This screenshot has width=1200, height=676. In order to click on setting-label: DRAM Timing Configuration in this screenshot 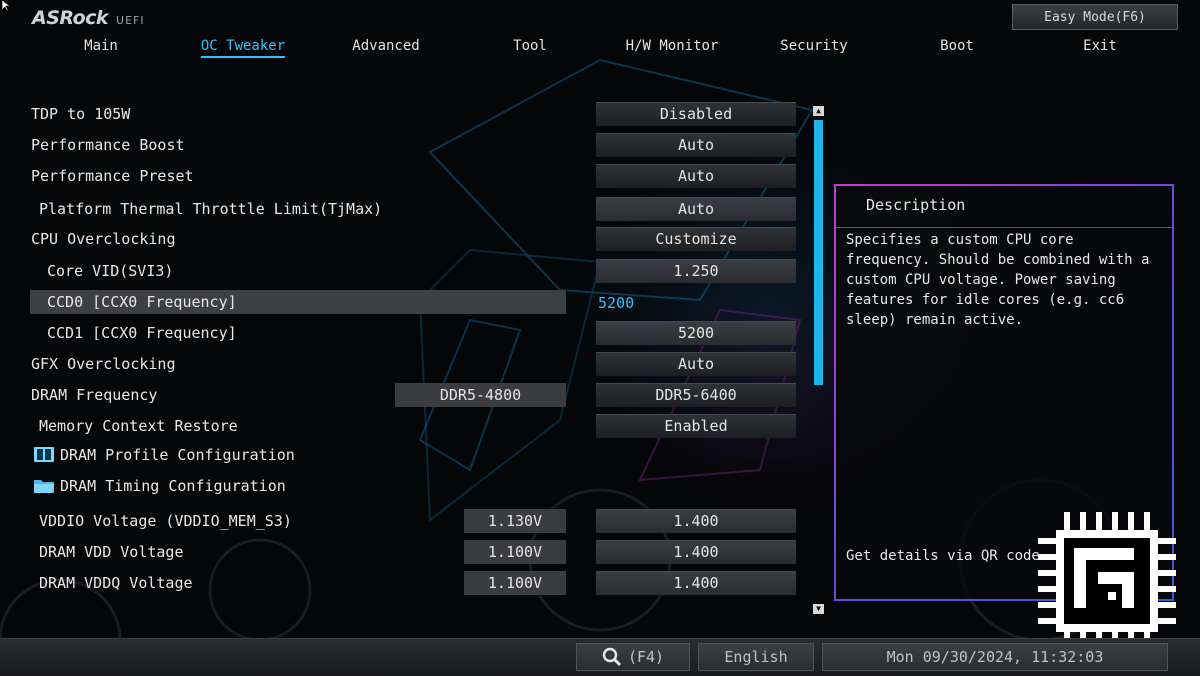, I will do `click(173, 486)`.